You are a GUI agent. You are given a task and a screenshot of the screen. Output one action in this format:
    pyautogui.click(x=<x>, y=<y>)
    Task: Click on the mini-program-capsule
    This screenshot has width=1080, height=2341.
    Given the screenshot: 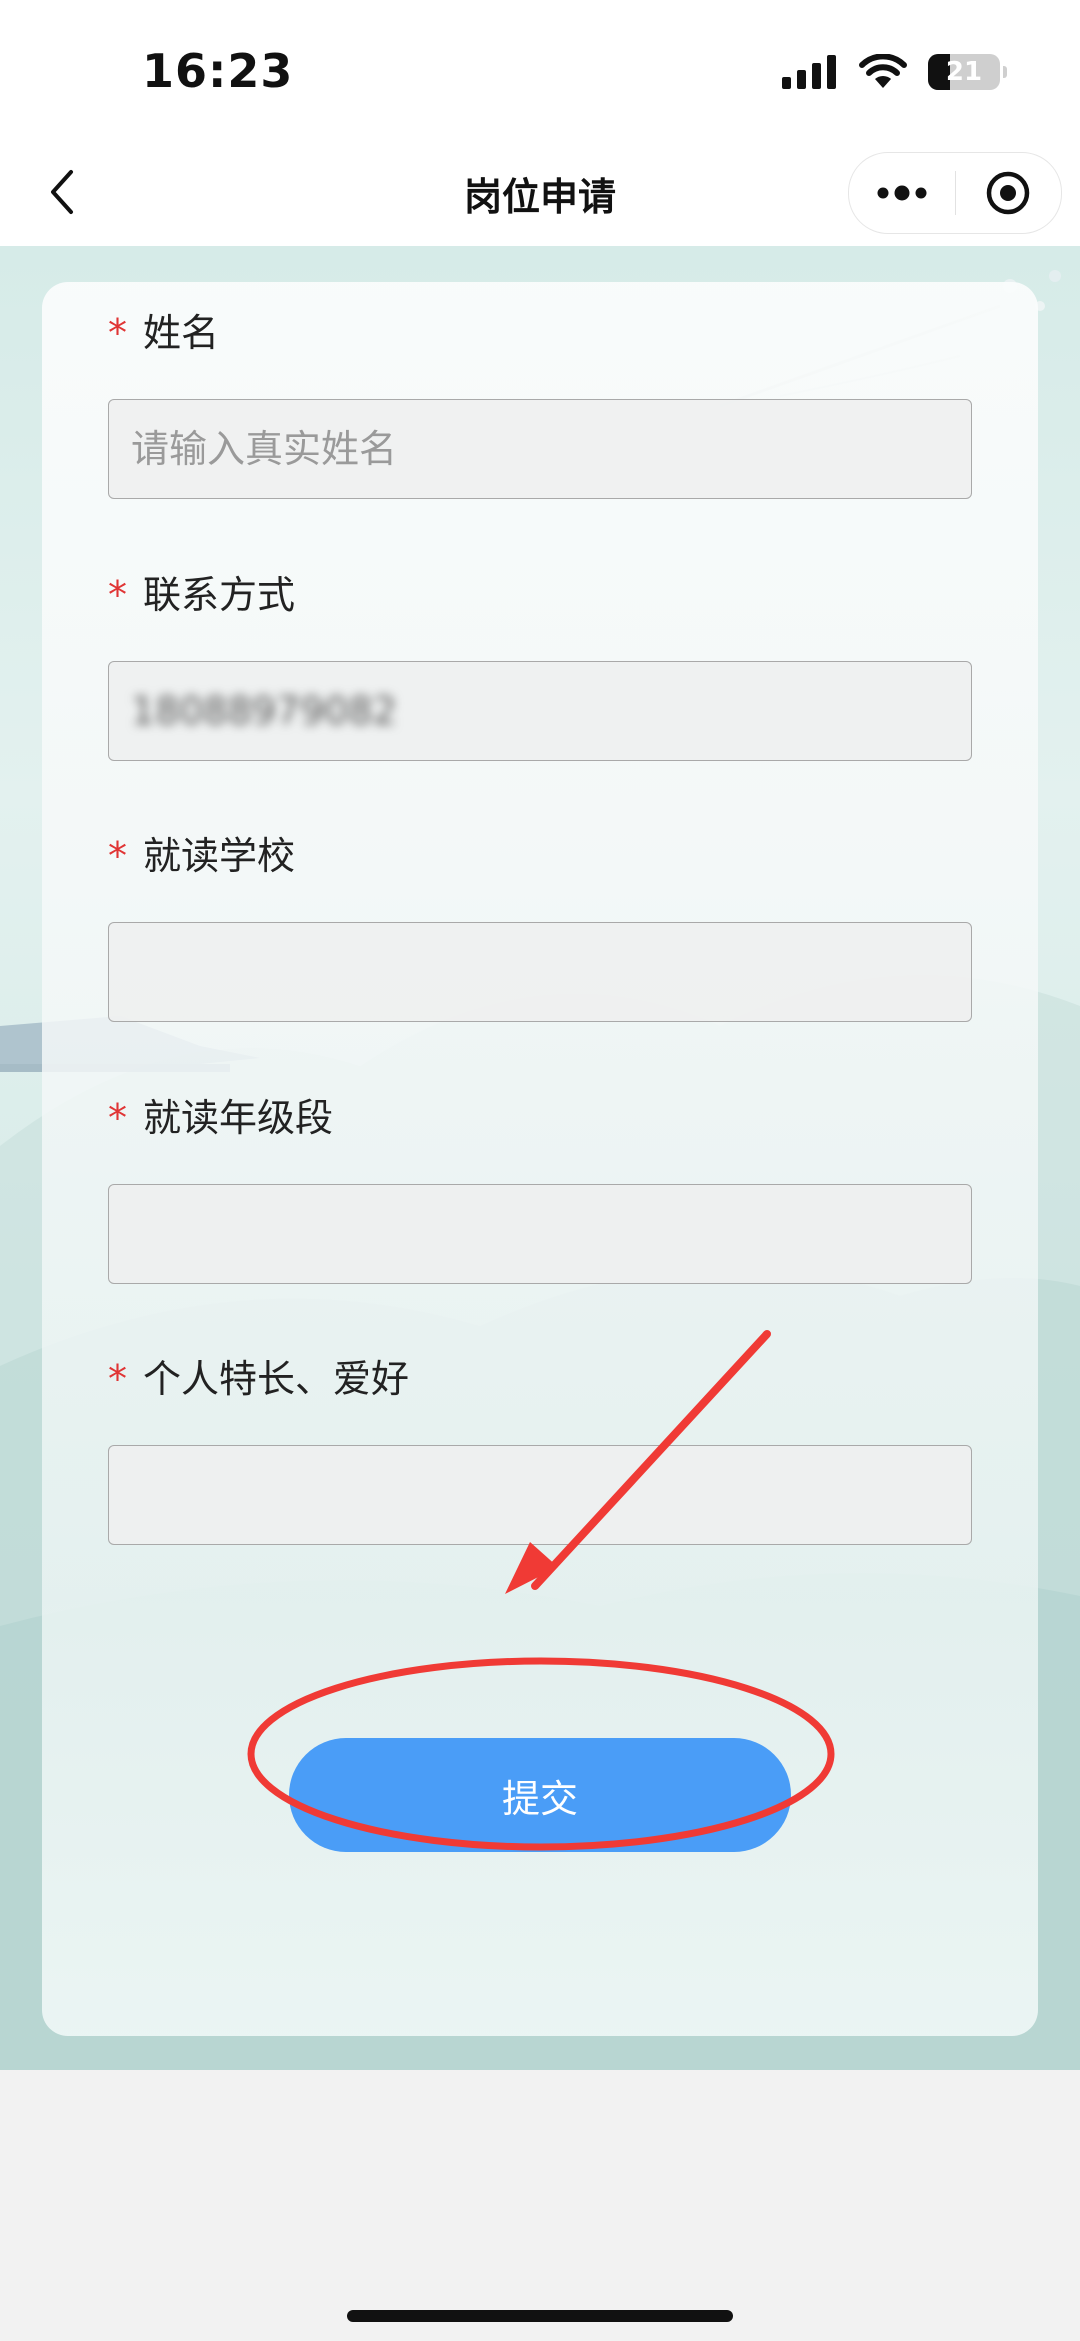 What is the action you would take?
    pyautogui.click(x=955, y=193)
    